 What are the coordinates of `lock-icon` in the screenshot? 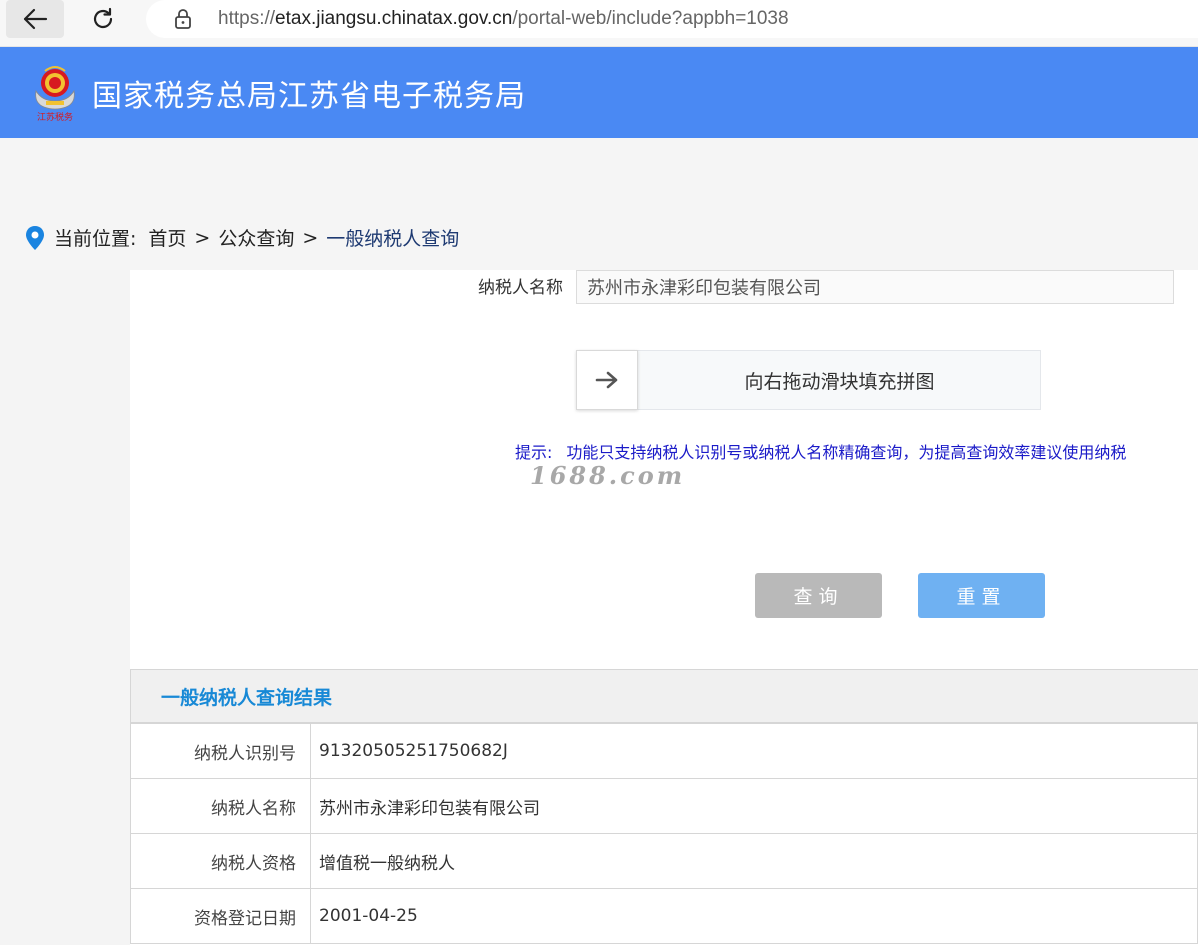 It's located at (183, 19).